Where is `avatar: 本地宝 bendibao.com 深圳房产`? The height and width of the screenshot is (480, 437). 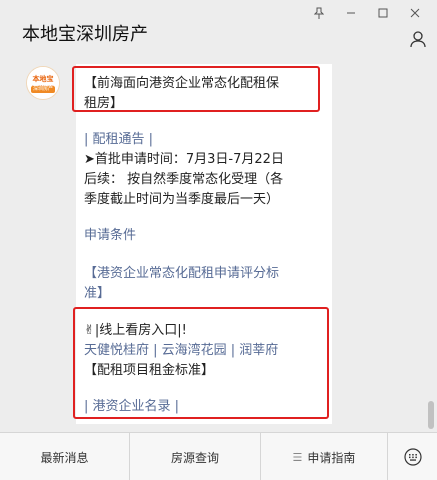
avatar: 本地宝 bendibao.com 深圳房产 is located at coordinates (43, 83).